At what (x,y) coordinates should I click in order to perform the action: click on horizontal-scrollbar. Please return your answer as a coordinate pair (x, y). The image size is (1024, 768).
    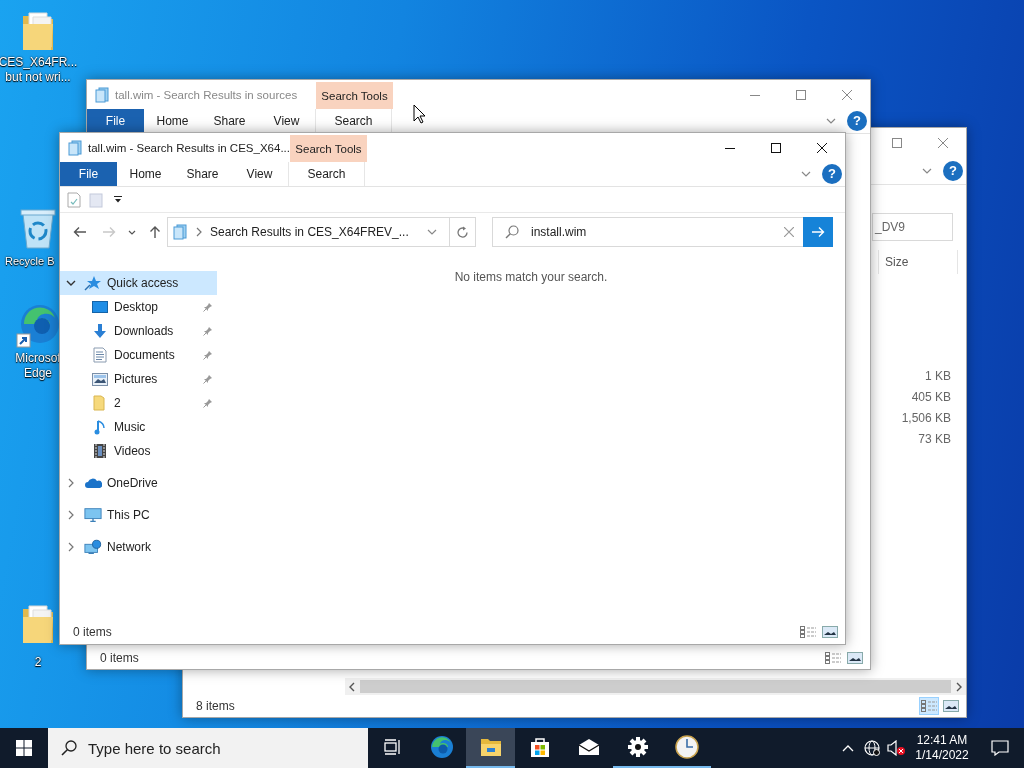
    Looking at the image, I should click on (655, 686).